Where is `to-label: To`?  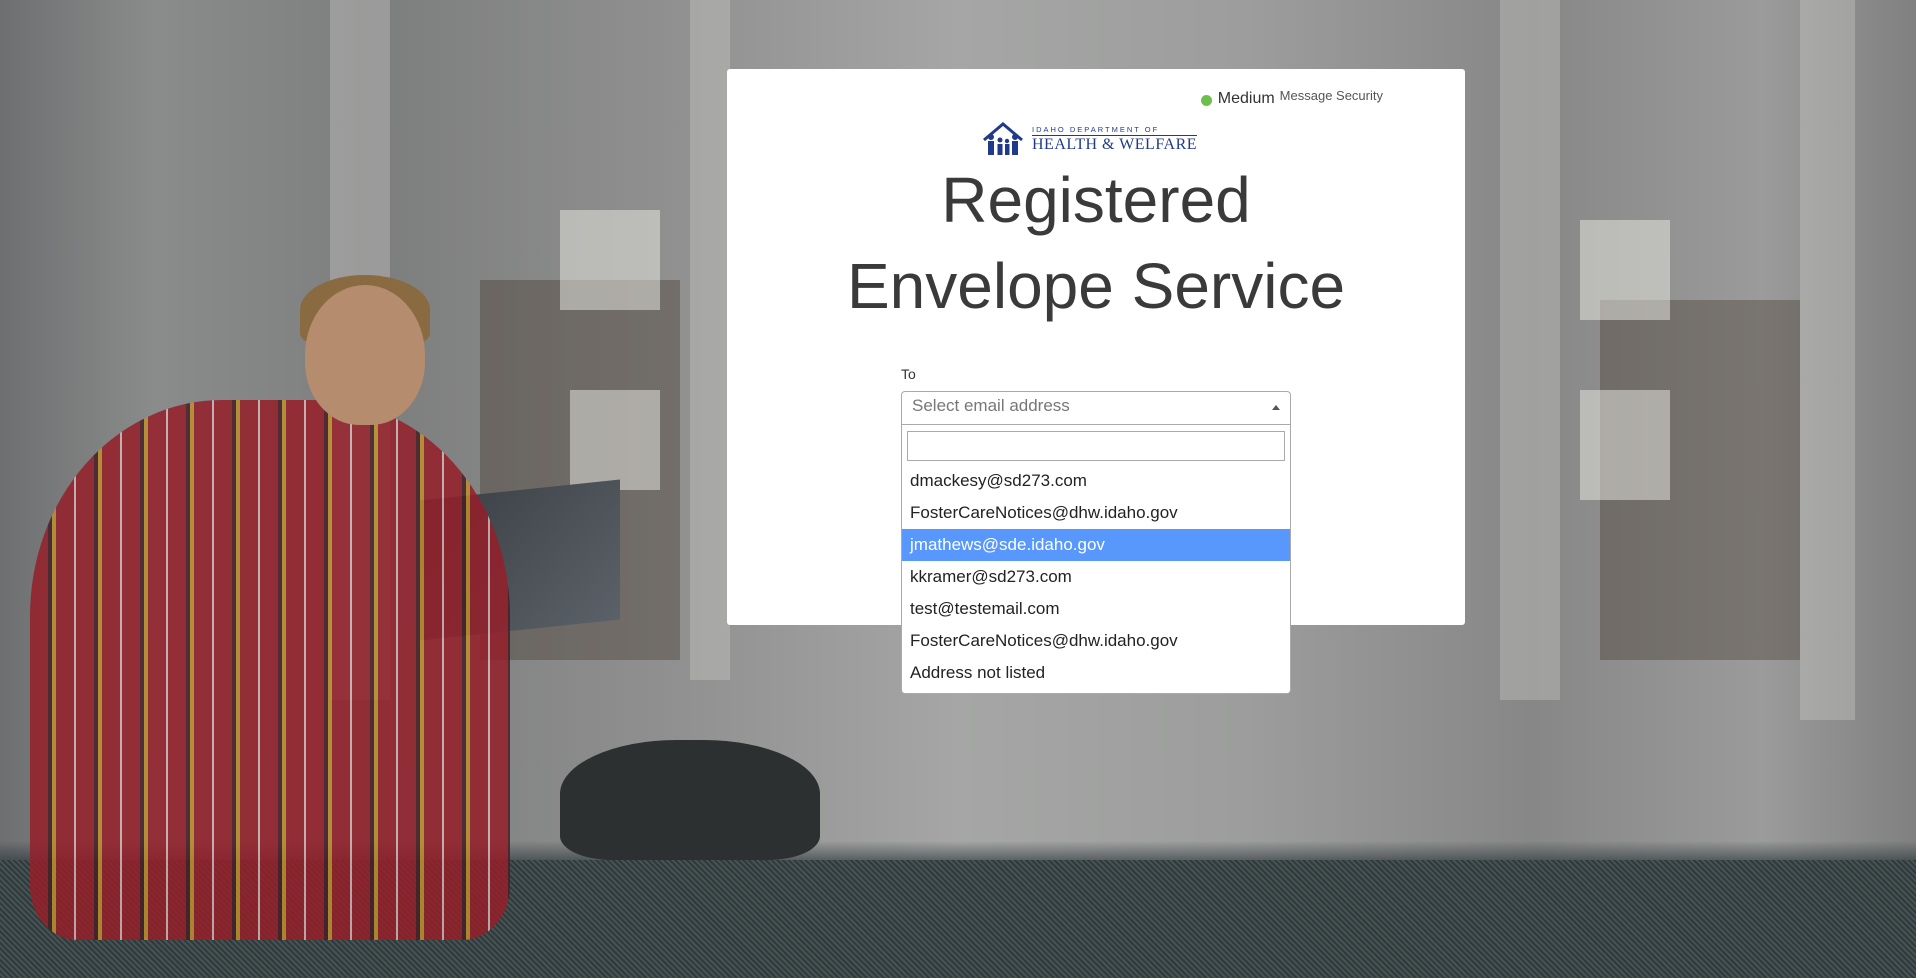 to-label: To is located at coordinates (908, 374).